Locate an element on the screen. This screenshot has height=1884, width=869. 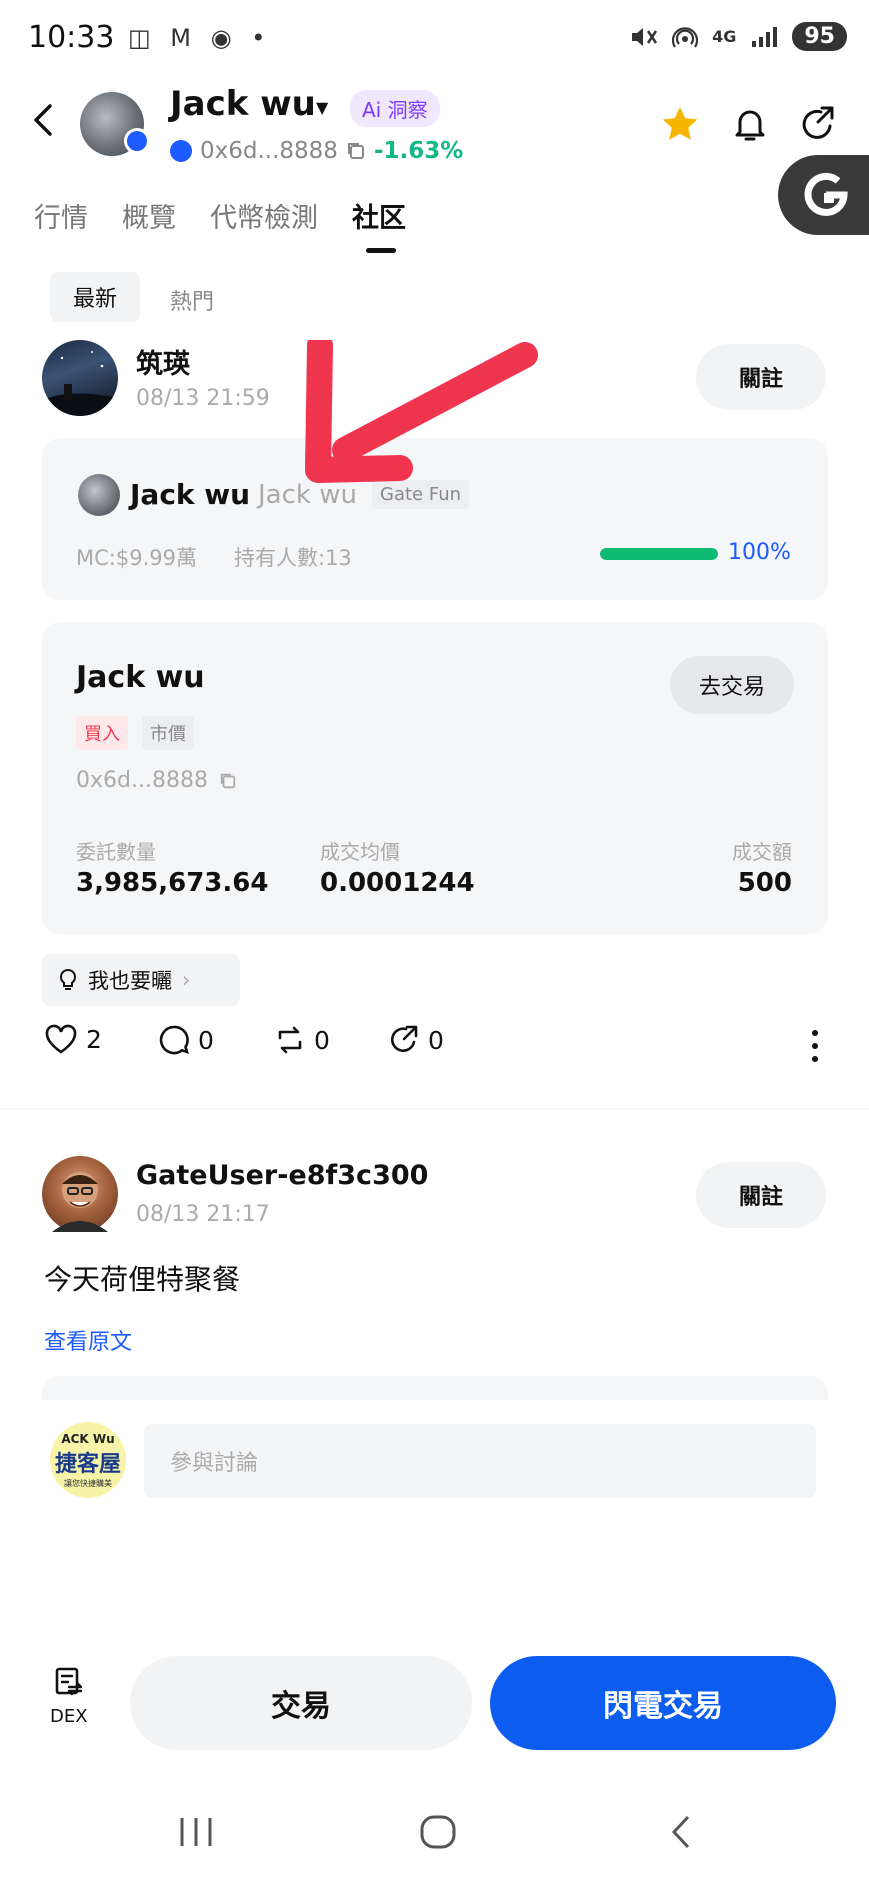
share-too-label: 我也要曬 is located at coordinates (130, 981).